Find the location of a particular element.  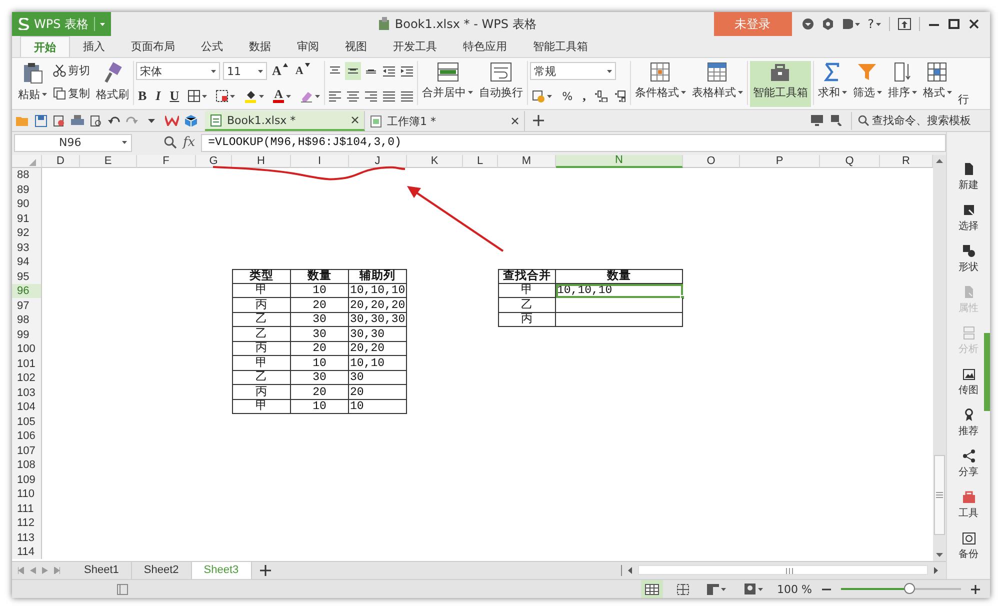

column-header: Q is located at coordinates (850, 161).